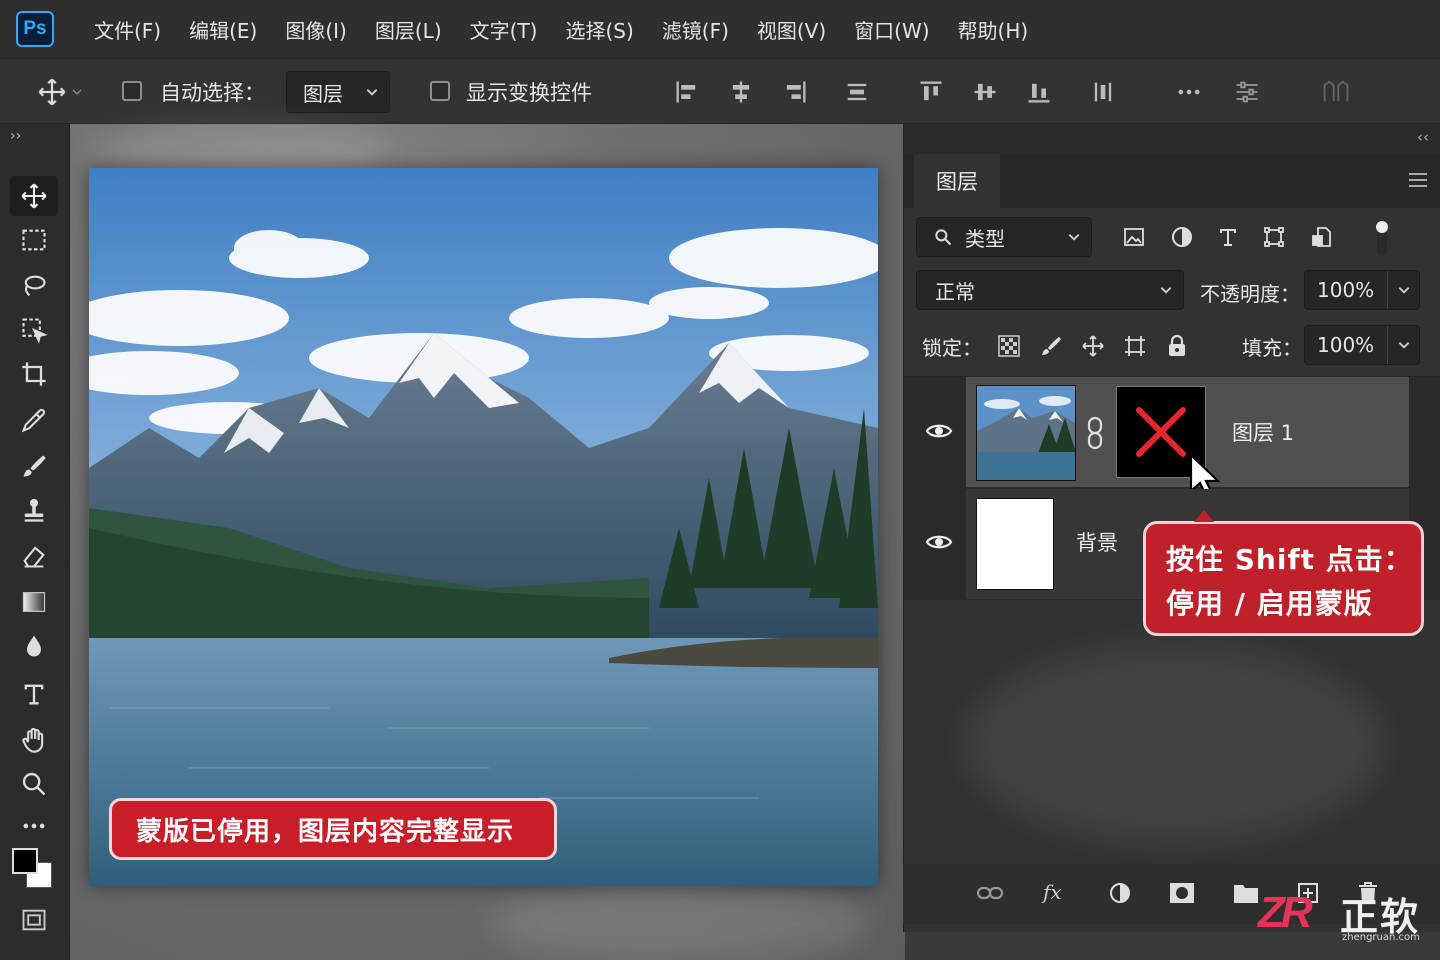 The image size is (1440, 960). Describe the element at coordinates (687, 92) in the screenshot. I see `align-left-icon` at that location.